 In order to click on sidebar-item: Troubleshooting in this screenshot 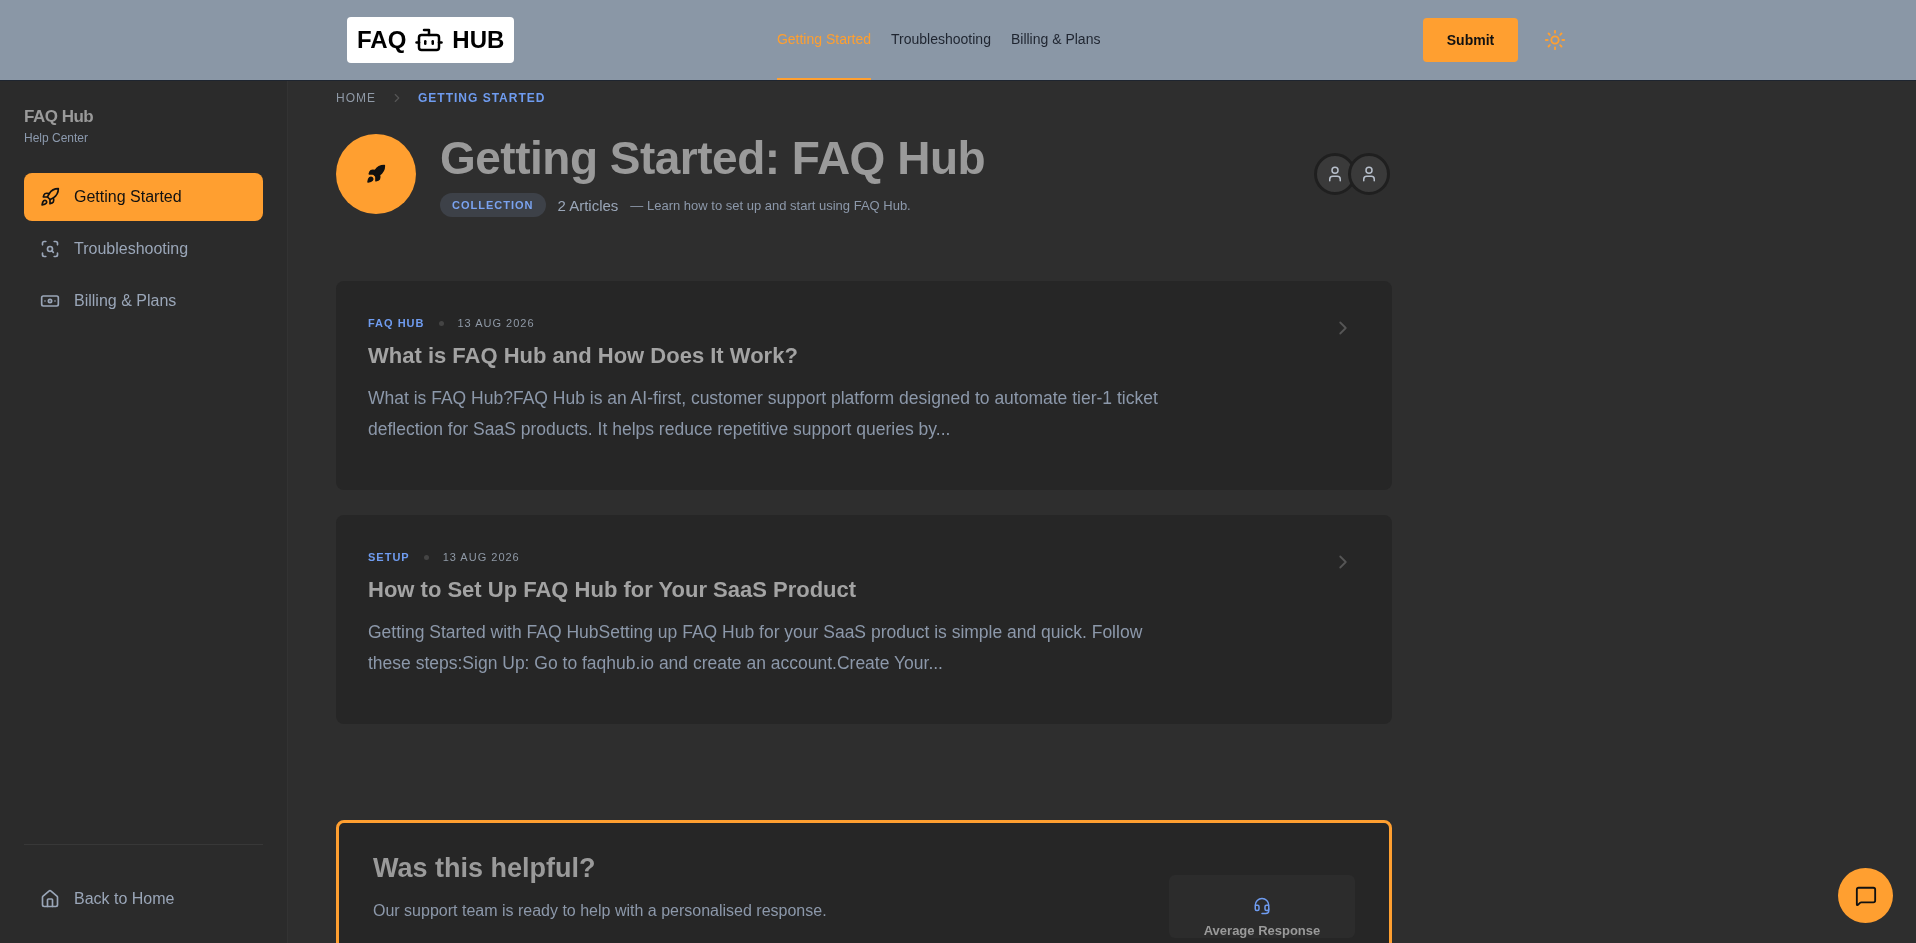, I will do `click(143, 249)`.